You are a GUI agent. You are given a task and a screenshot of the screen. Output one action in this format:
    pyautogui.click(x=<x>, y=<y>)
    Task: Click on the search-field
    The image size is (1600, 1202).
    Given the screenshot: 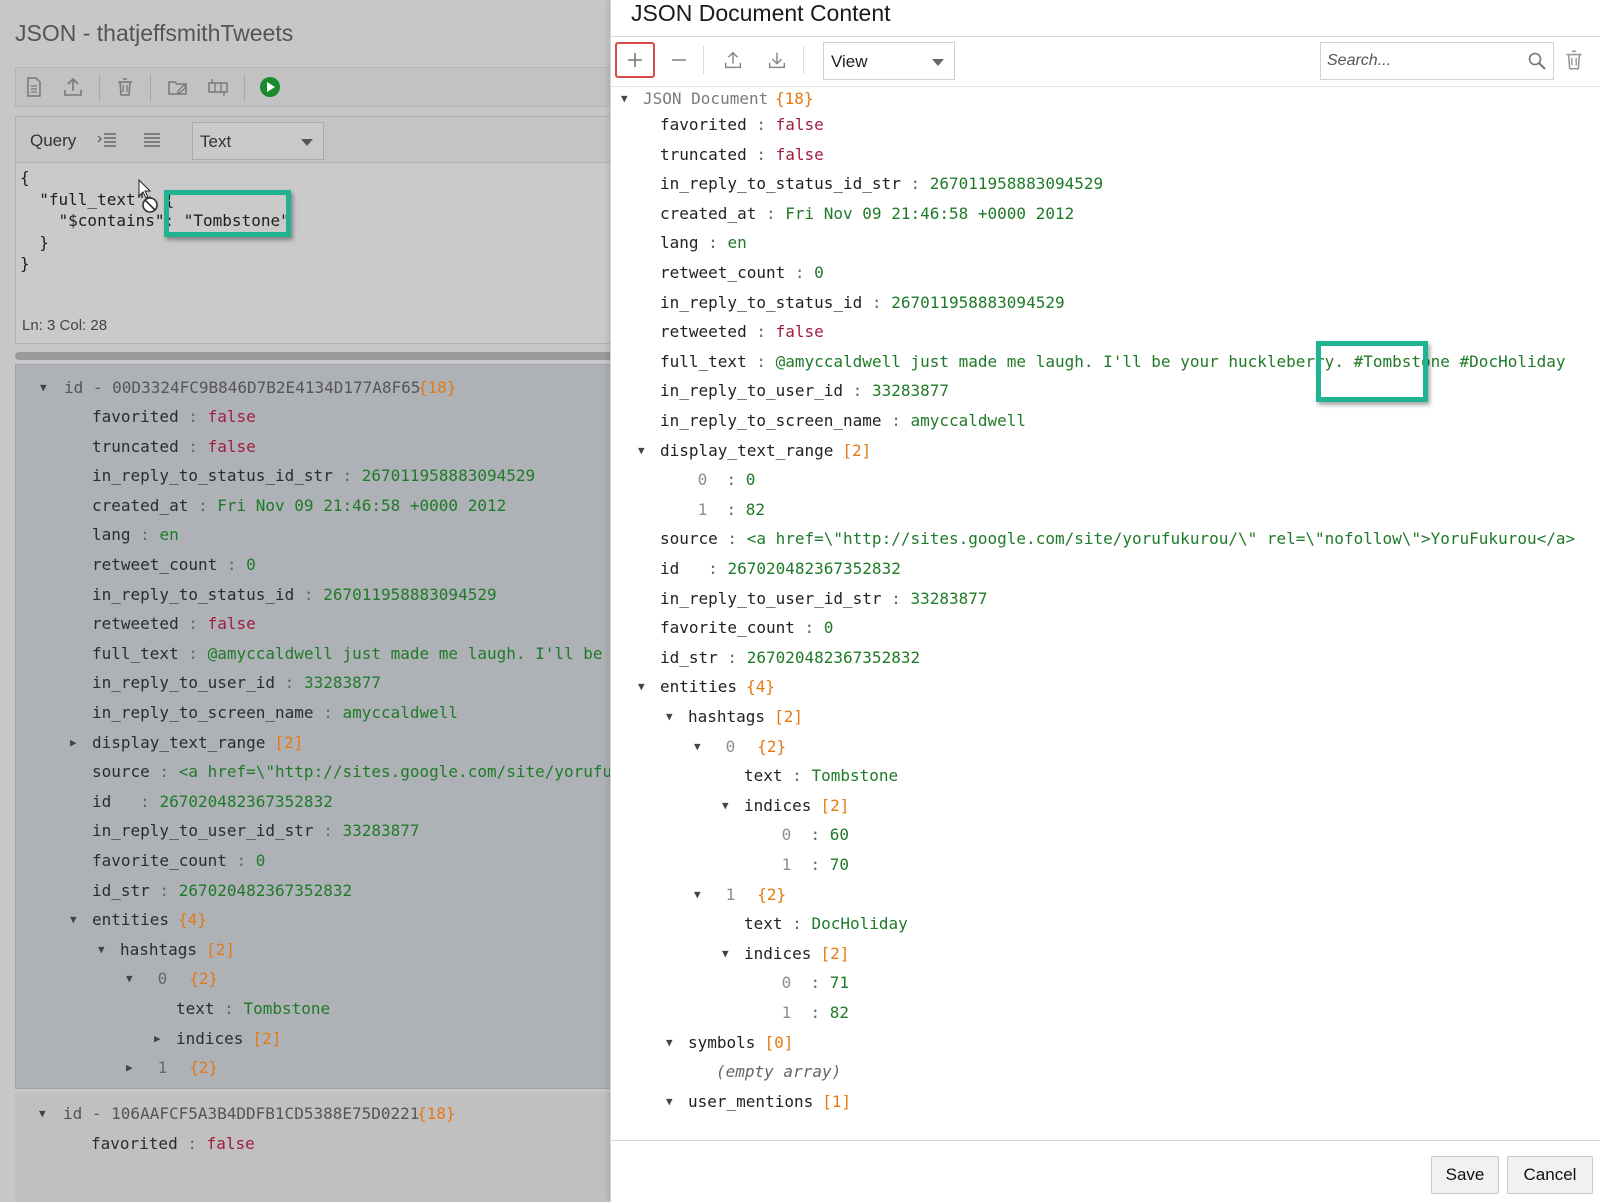 What is the action you would take?
    pyautogui.click(x=1437, y=61)
    